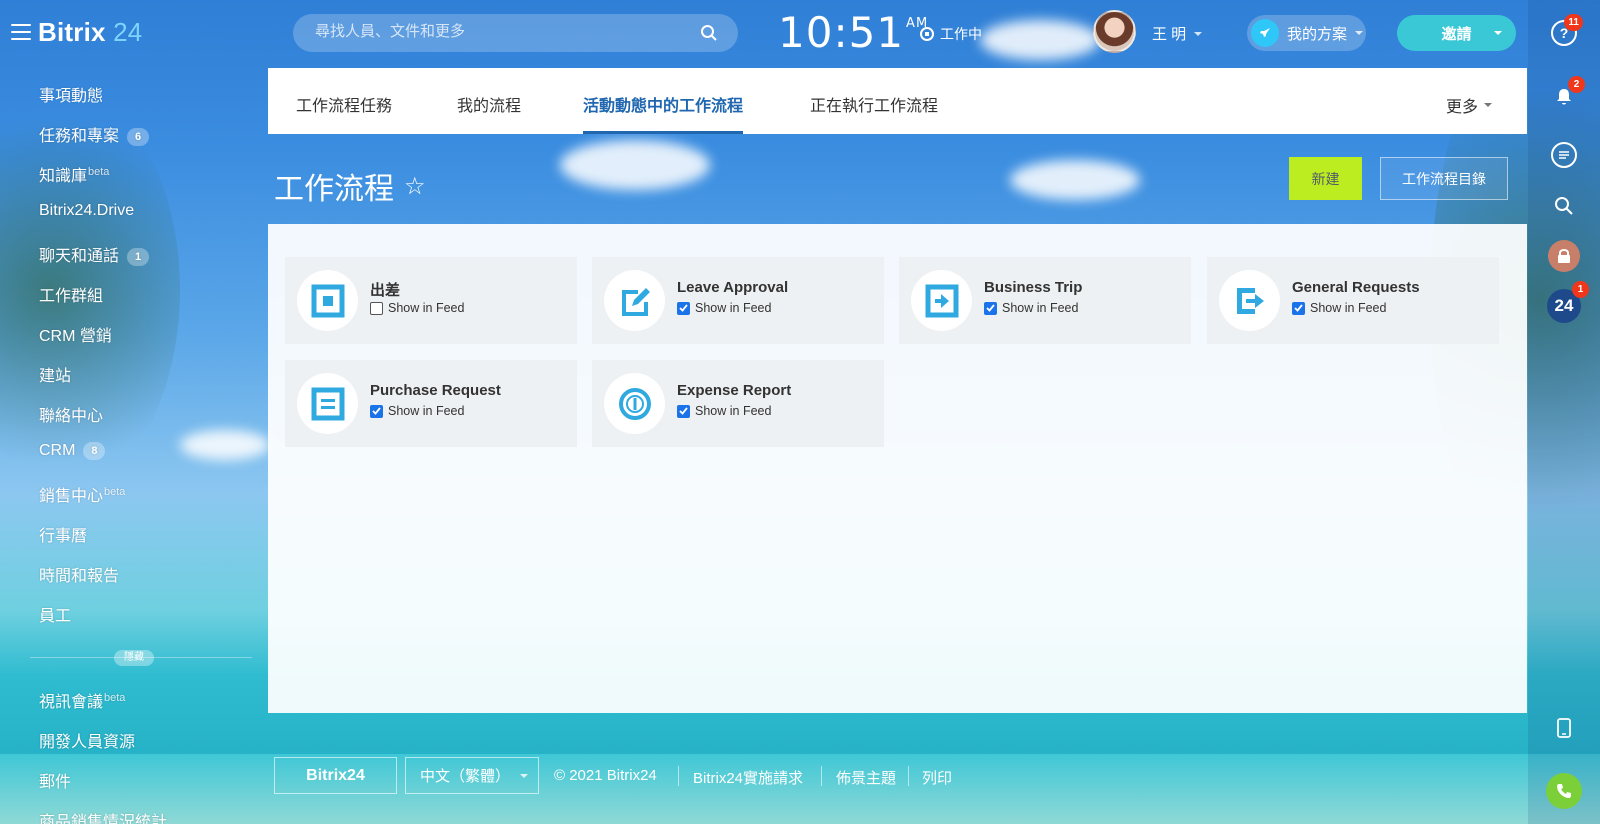 The height and width of the screenshot is (824, 1600). I want to click on bitrix24-rail-label: 24, so click(1564, 305).